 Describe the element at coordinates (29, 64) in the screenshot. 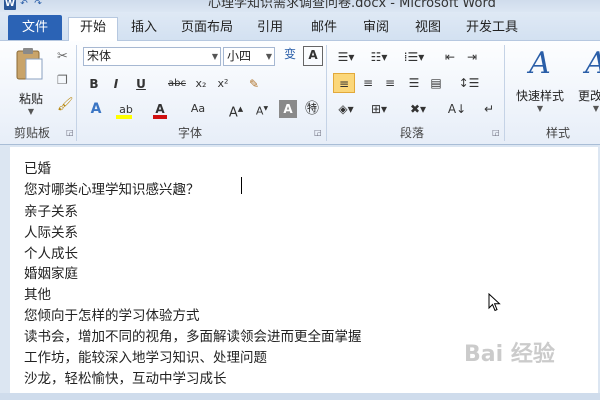

I see `clipboard-icon` at that location.